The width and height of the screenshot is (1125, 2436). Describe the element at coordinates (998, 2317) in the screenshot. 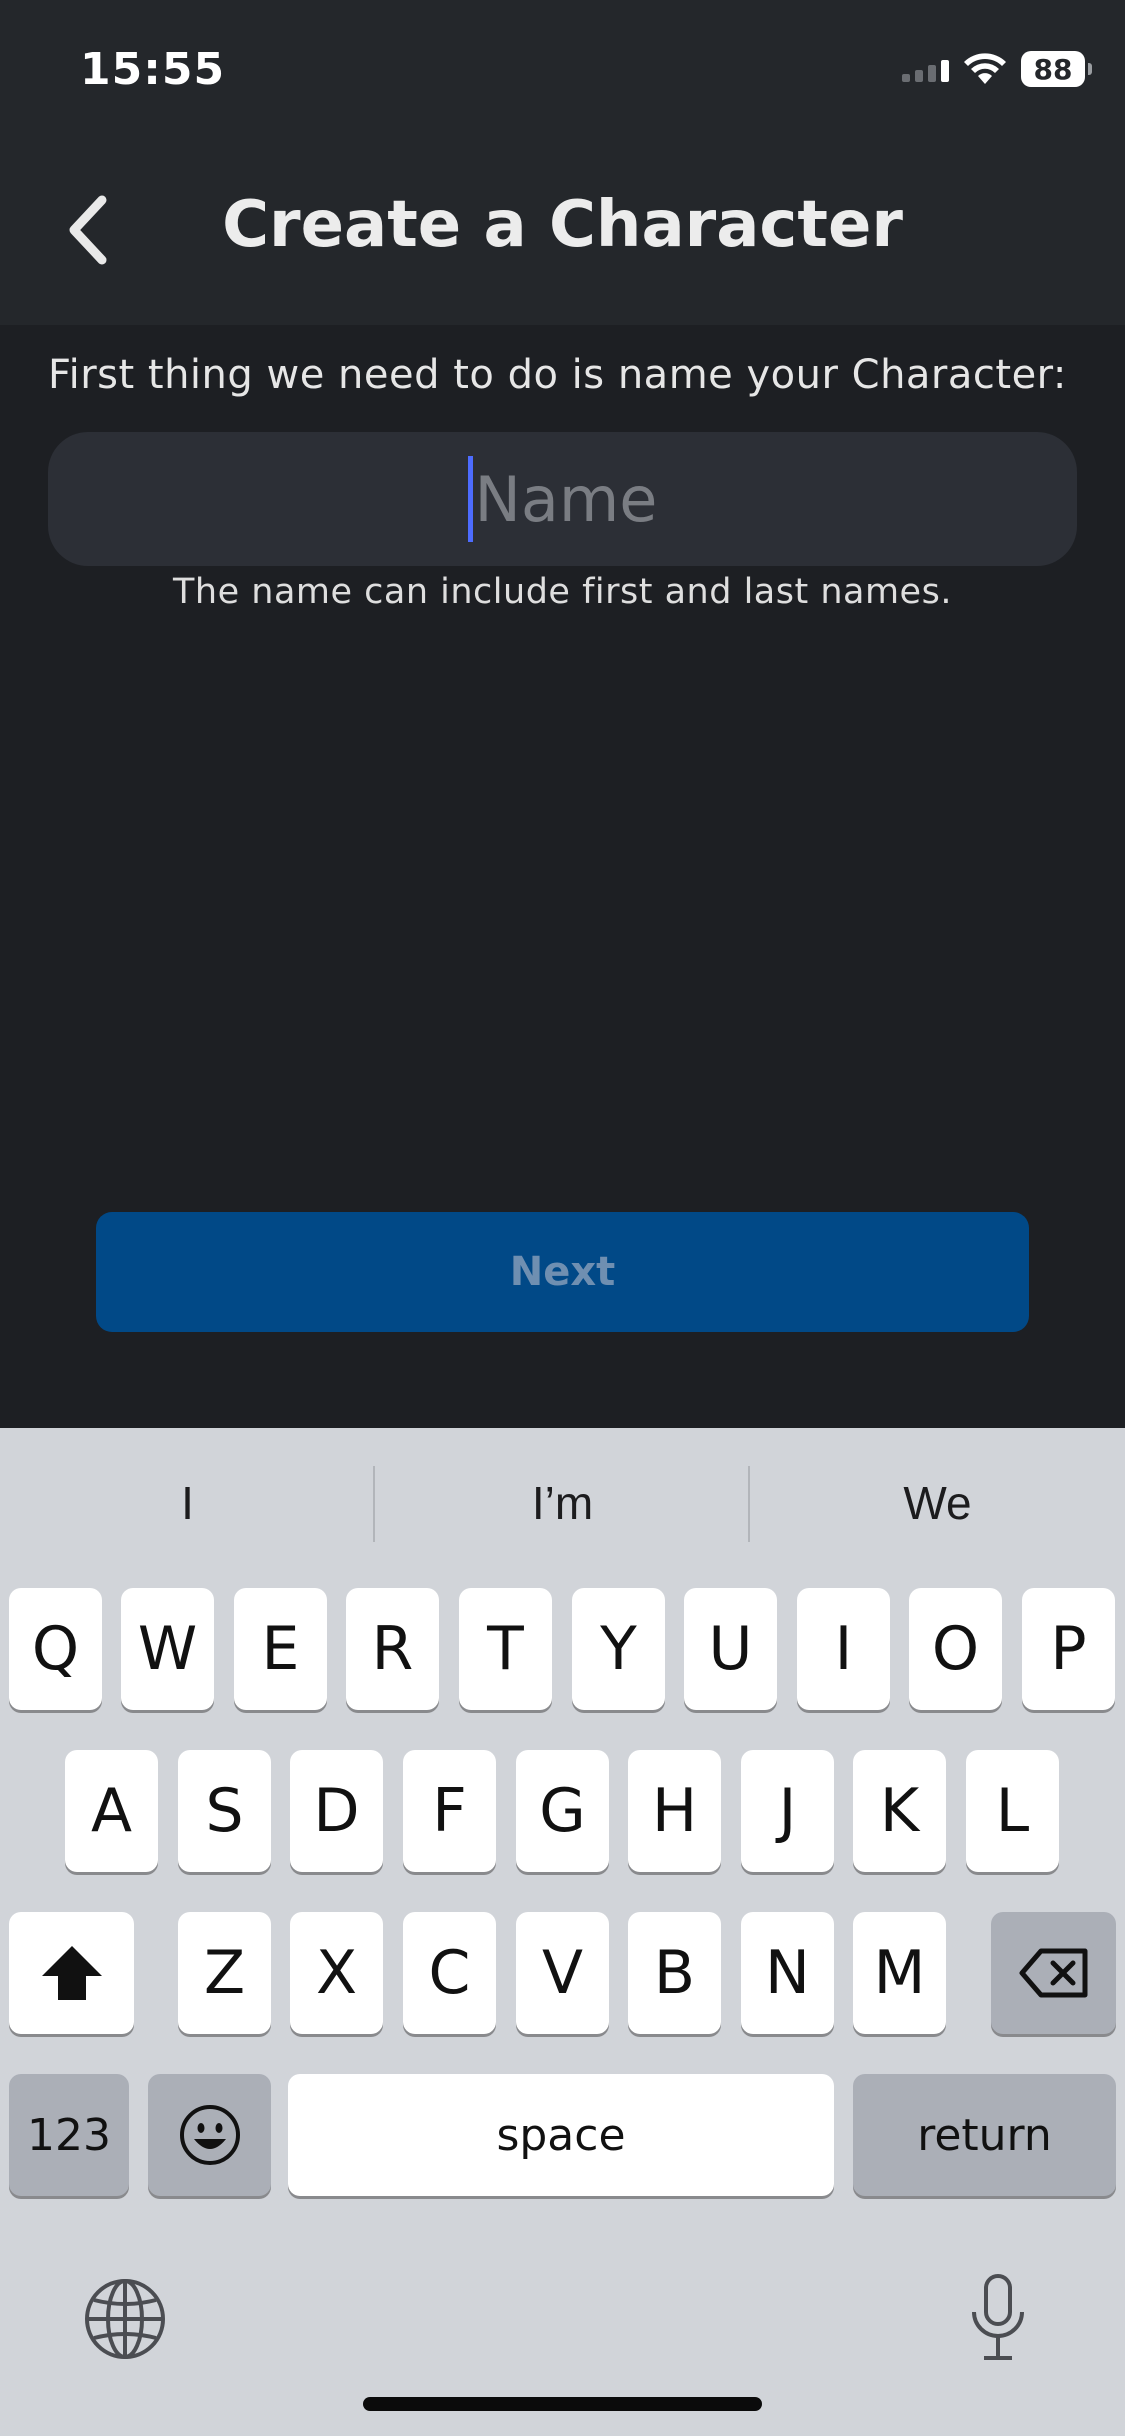

I see `microphone-icon` at that location.